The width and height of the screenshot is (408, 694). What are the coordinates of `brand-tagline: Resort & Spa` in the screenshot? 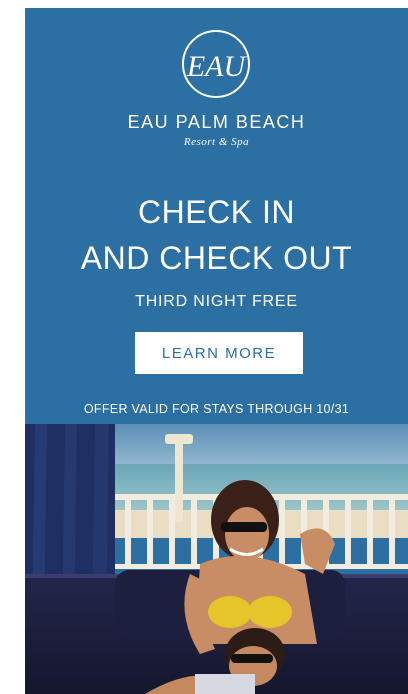 It's located at (216, 142).